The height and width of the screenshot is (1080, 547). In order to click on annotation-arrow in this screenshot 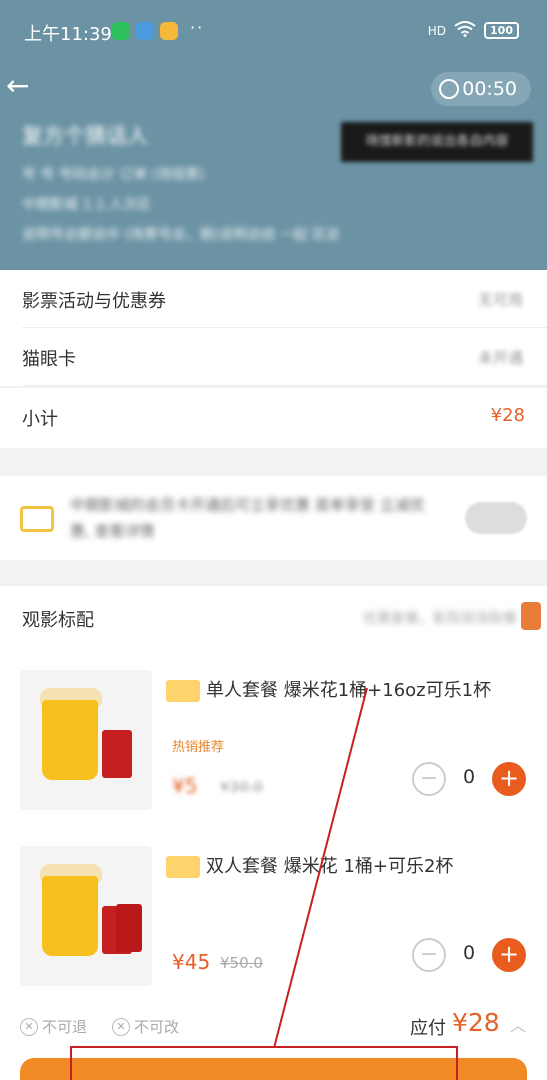, I will do `click(320, 868)`.